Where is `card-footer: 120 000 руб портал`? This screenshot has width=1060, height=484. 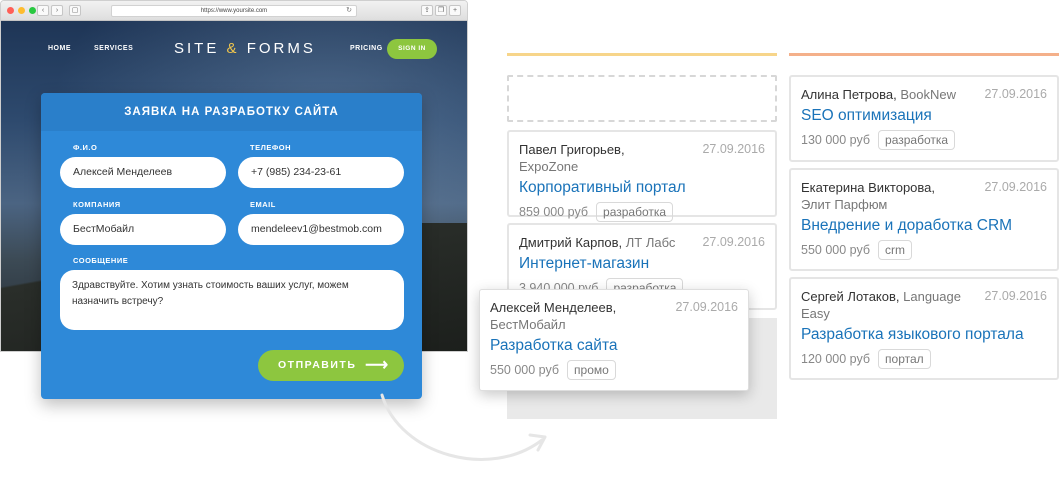
card-footer: 120 000 руб портал is located at coordinates (924, 359).